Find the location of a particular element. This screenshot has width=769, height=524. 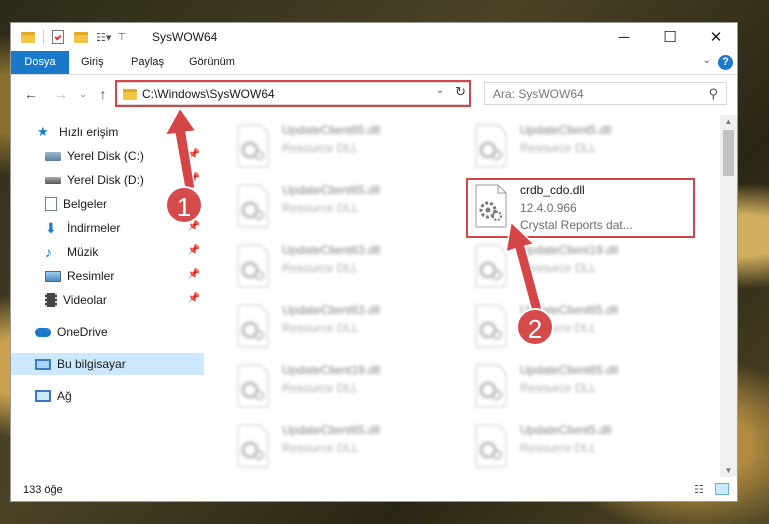

item-count: 133 öğe is located at coordinates (43, 490).